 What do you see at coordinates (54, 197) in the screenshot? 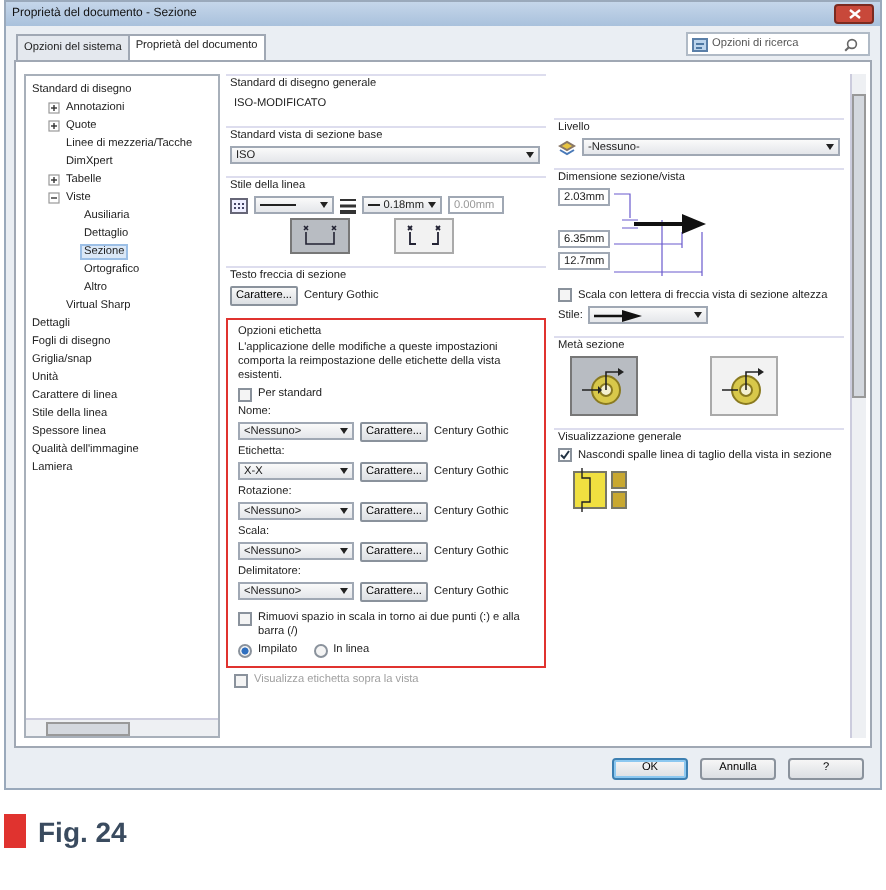
I see `collapse-icon` at bounding box center [54, 197].